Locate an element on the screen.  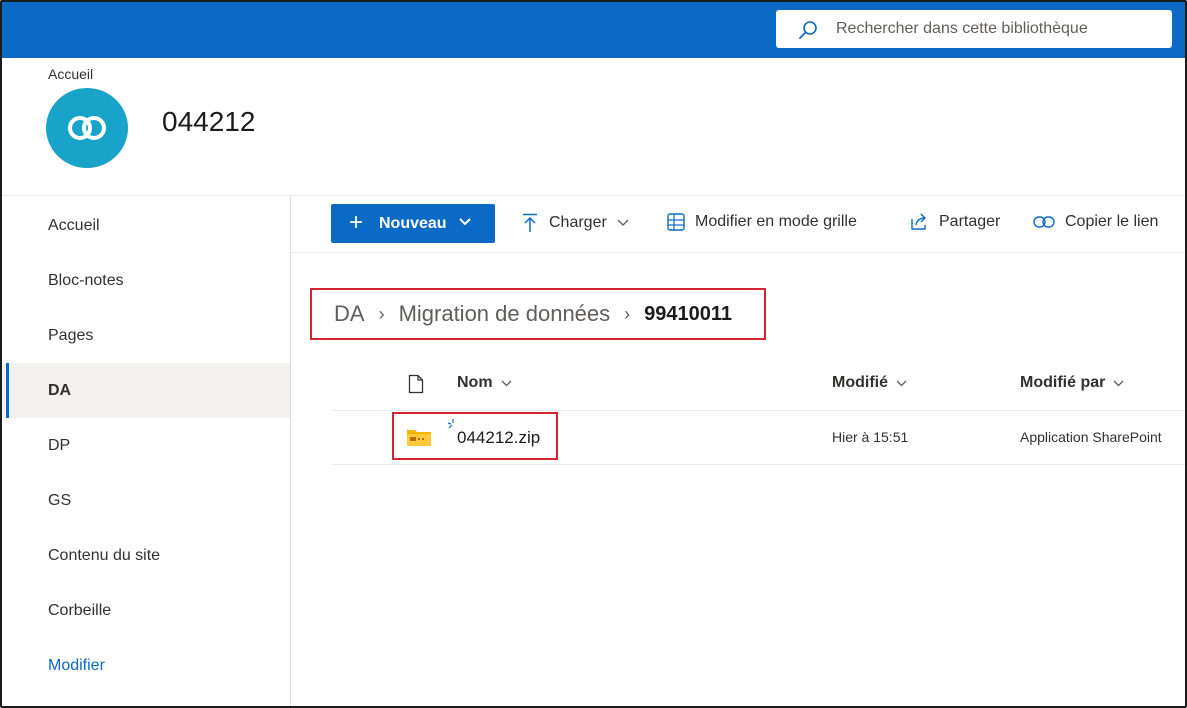
nav-label: GS is located at coordinates (60, 500).